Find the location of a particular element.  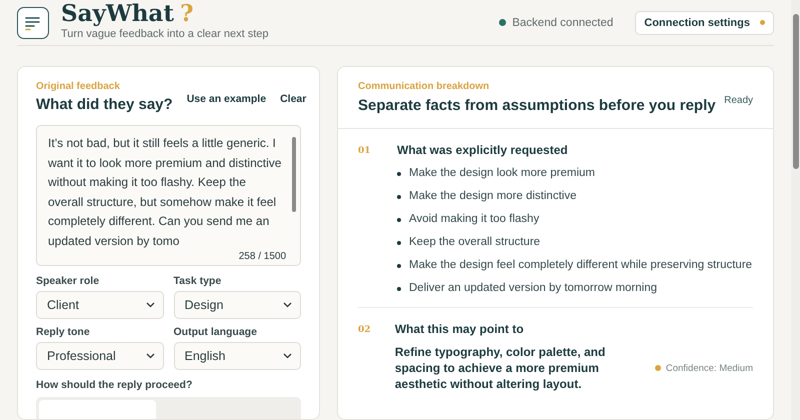

app-title: SayWhat ? is located at coordinates (127, 14).